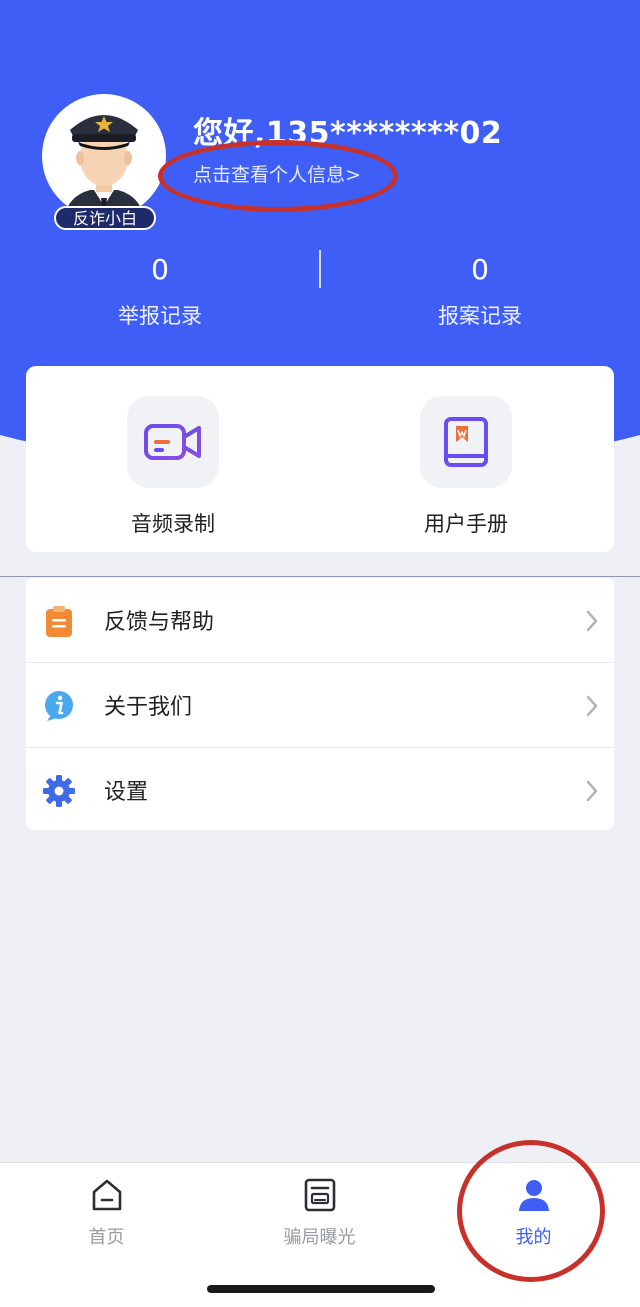 The height and width of the screenshot is (1307, 640). Describe the element at coordinates (480, 316) in the screenshot. I see `stat-label: 报案记录` at that location.